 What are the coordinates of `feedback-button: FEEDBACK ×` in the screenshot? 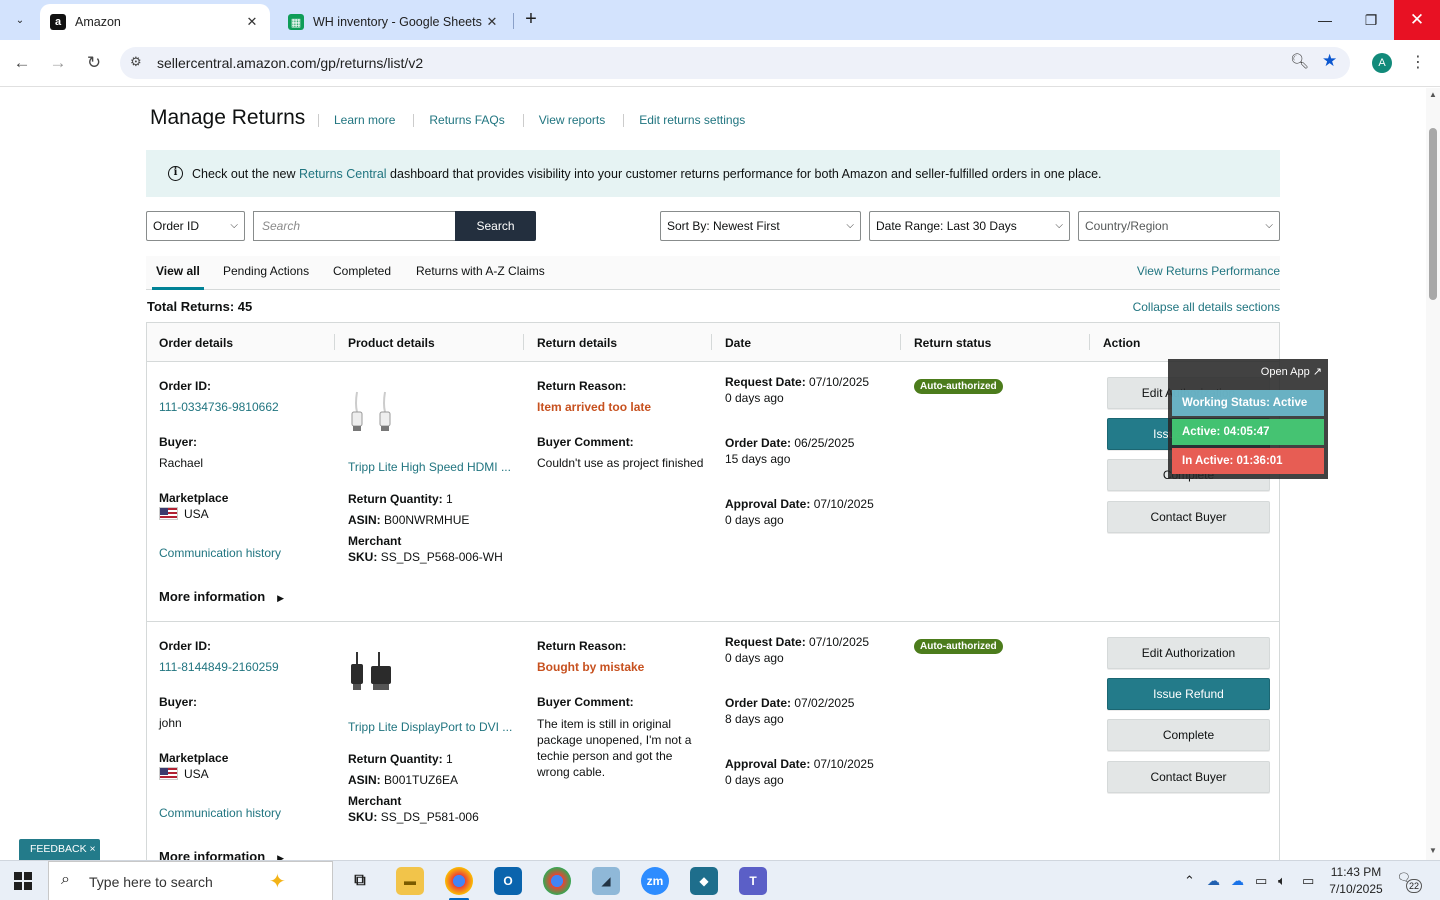 It's located at (59, 849).